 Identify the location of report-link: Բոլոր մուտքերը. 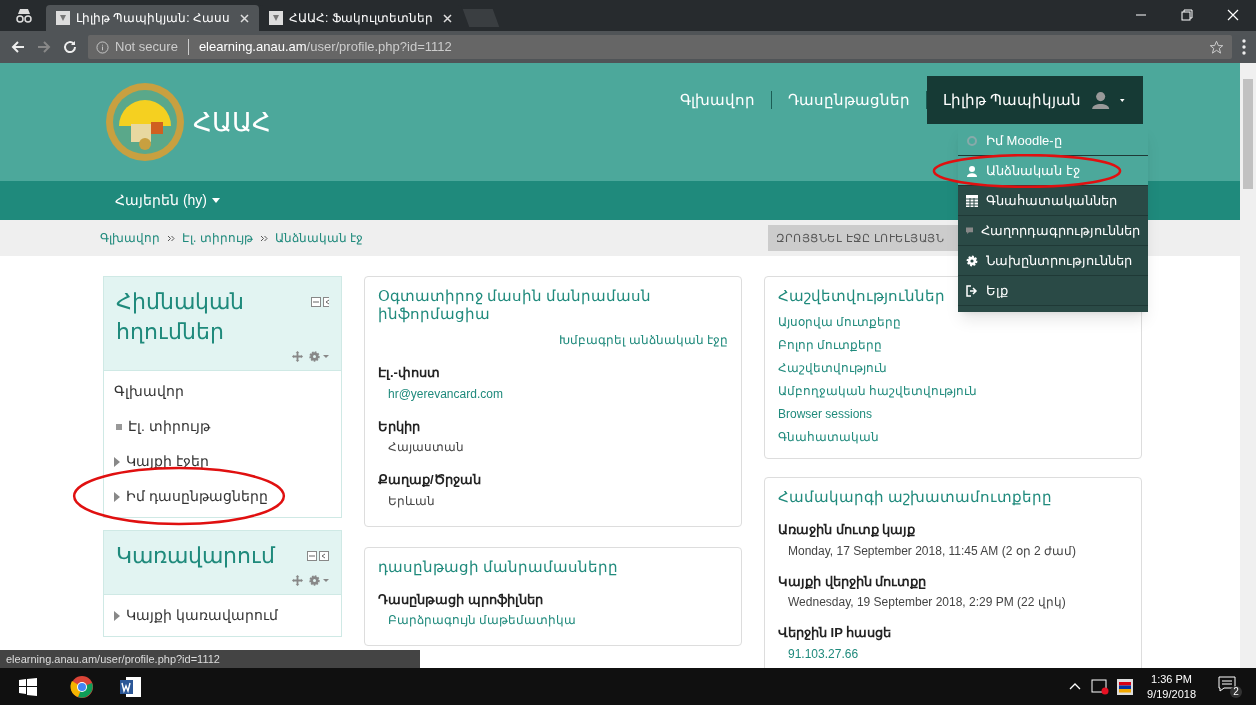
(830, 344).